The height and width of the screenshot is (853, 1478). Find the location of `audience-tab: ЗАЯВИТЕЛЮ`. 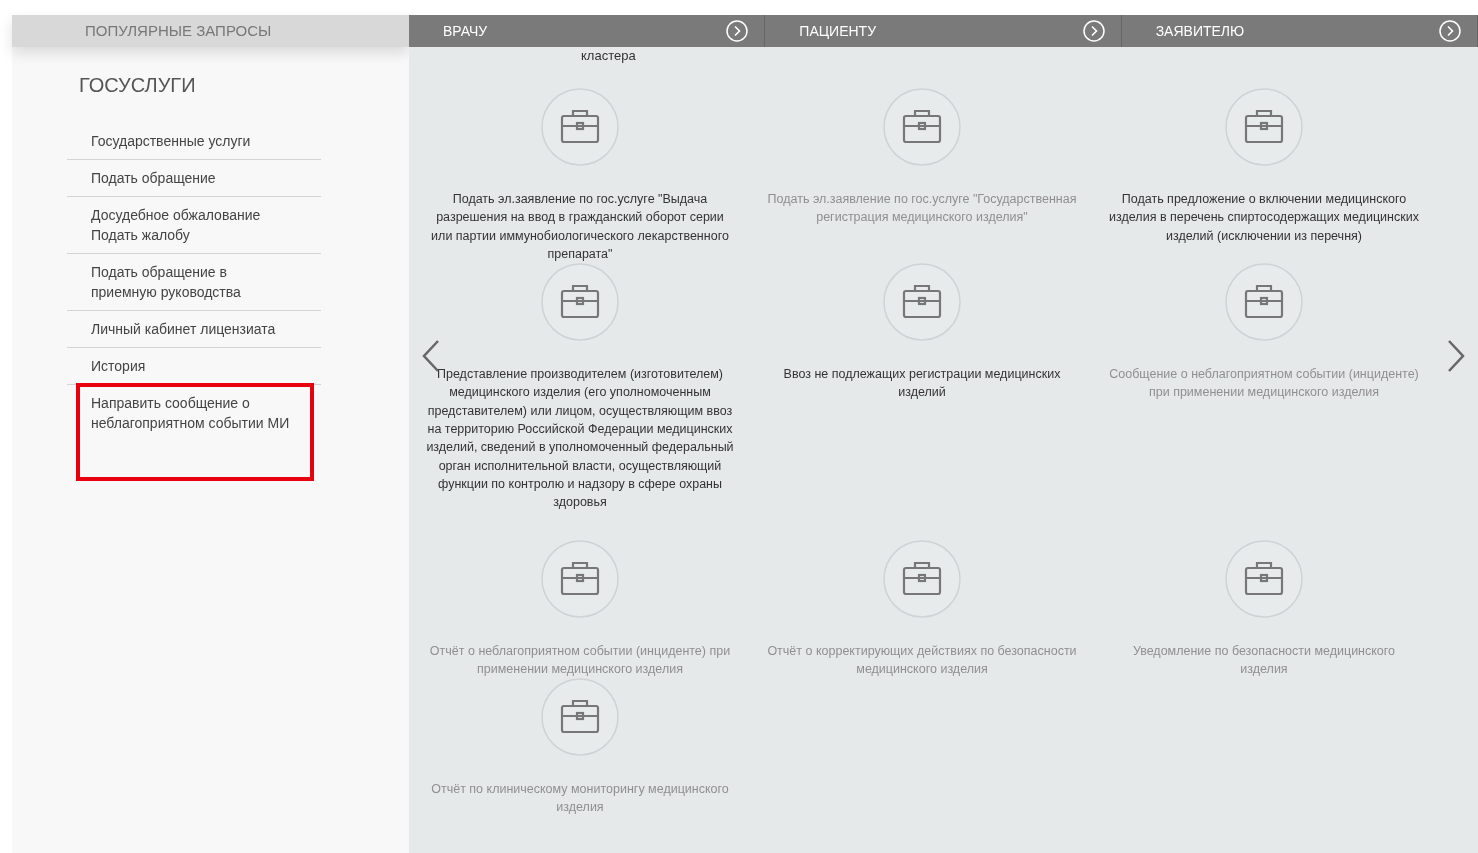

audience-tab: ЗАЯВИТЕЛЮ is located at coordinates (1299, 31).